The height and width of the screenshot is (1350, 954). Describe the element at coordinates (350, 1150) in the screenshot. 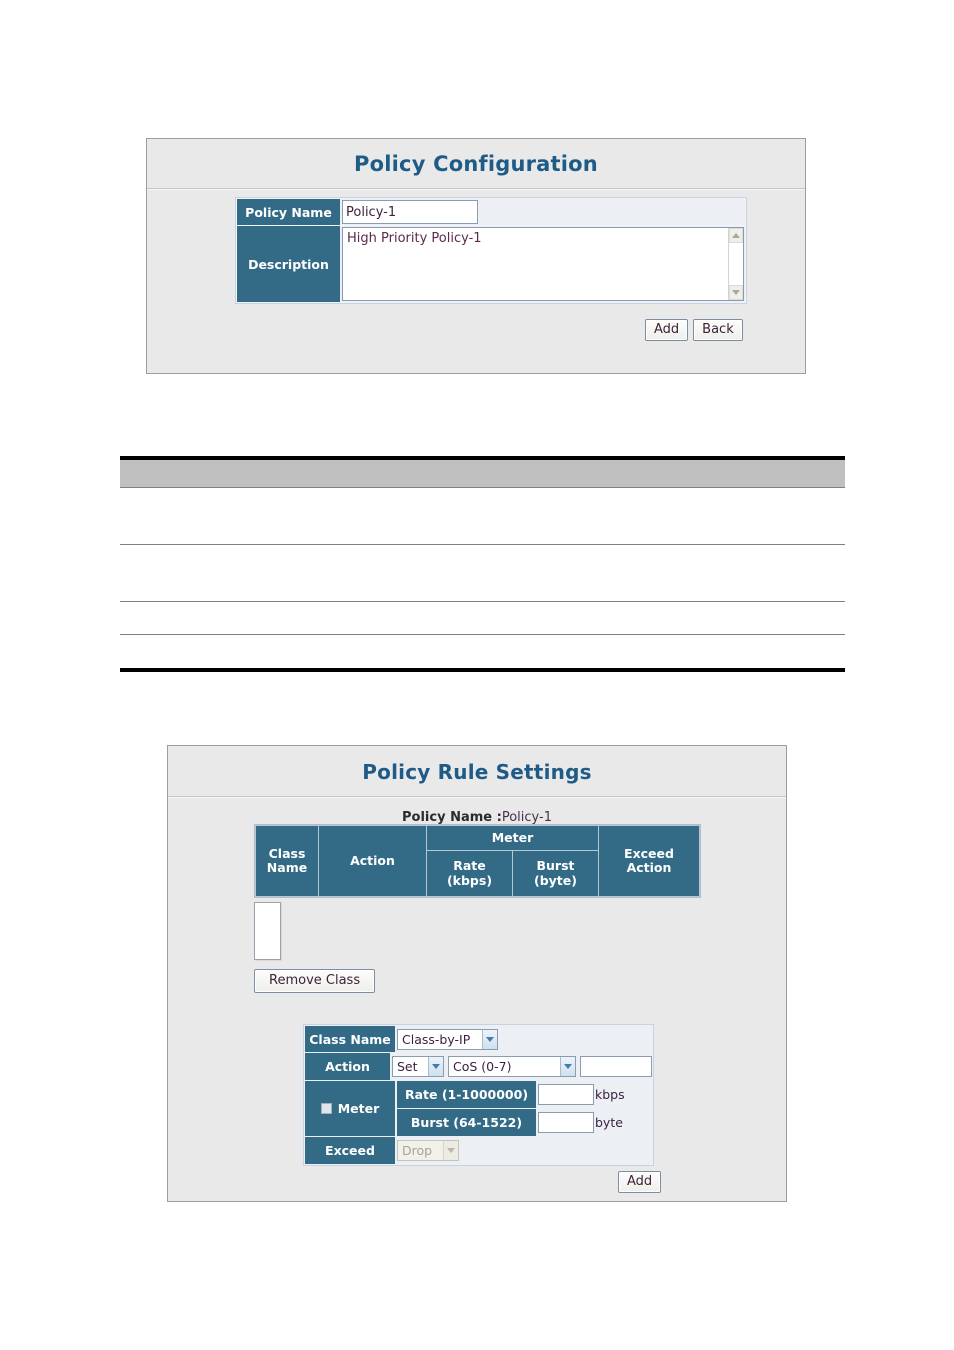

I see `exceed-label: Exceed` at that location.